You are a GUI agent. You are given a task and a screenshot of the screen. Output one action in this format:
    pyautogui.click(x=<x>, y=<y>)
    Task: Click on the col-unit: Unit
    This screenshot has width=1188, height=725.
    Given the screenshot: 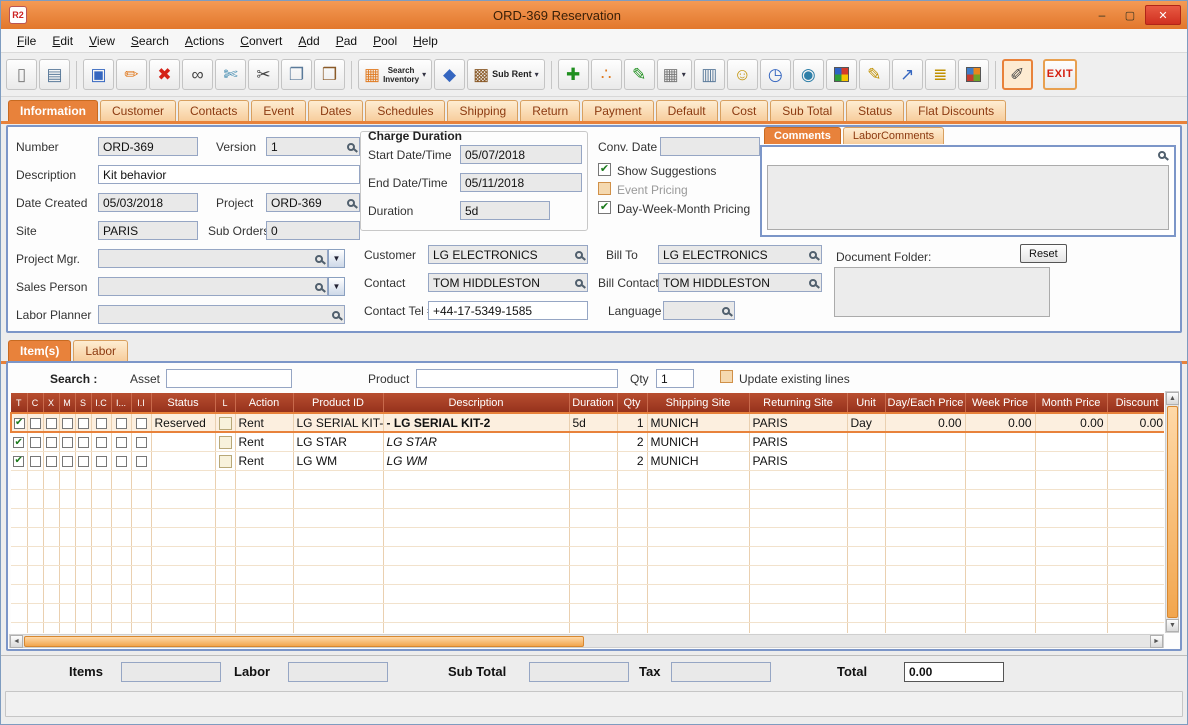 What is the action you would take?
    pyautogui.click(x=866, y=403)
    